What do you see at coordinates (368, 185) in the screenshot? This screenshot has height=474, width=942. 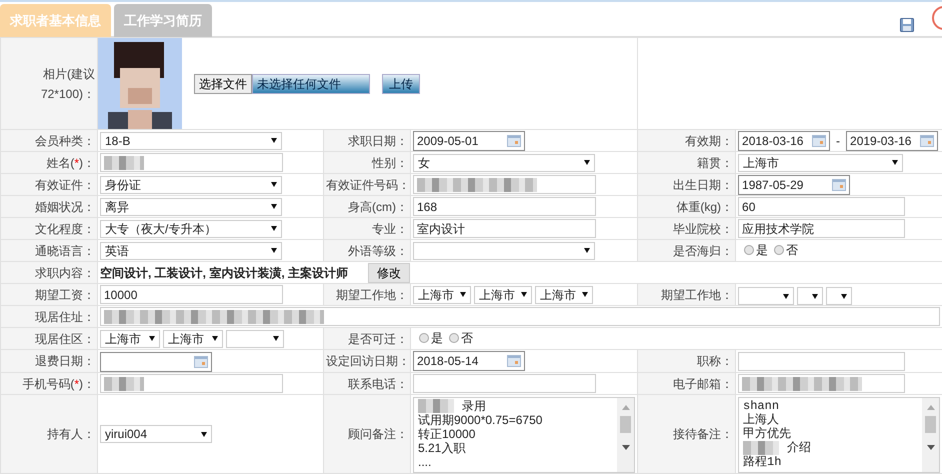 I see `field-label: 有效证件号码：` at bounding box center [368, 185].